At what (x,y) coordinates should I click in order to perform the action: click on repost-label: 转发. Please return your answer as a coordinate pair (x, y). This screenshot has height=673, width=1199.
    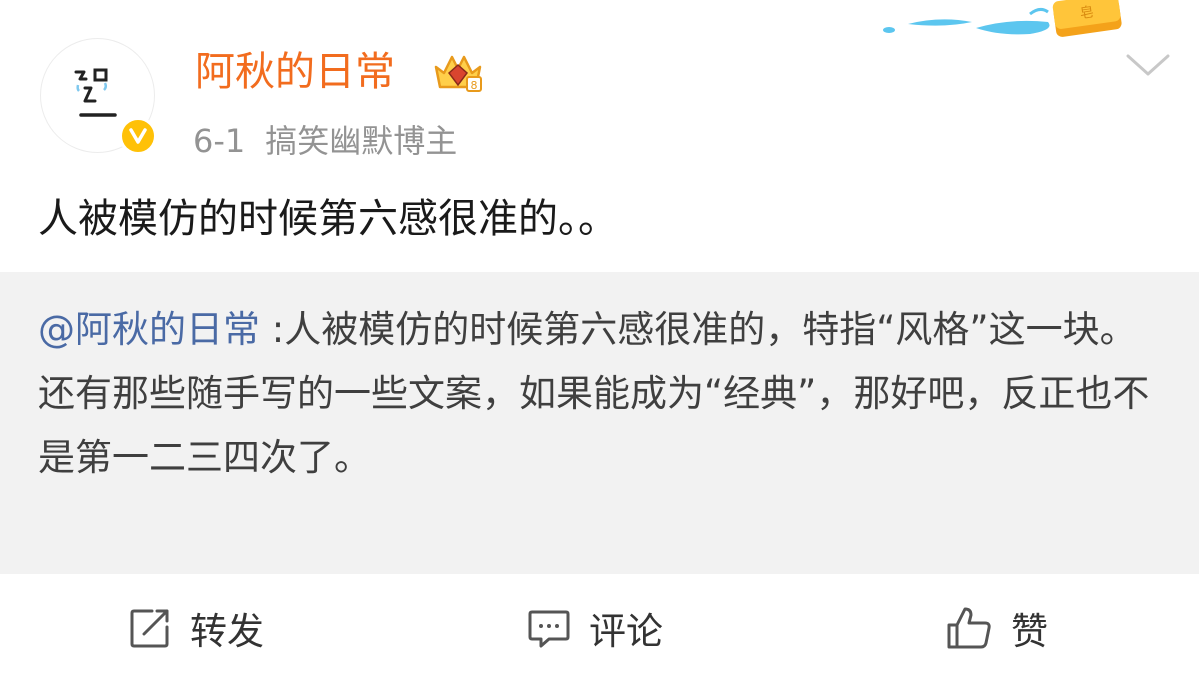
    Looking at the image, I should click on (227, 631).